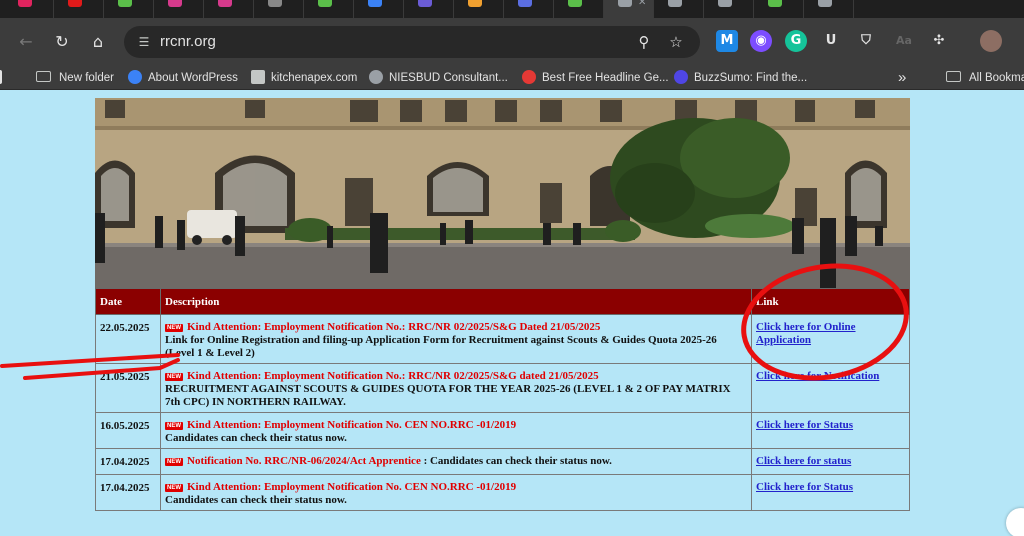  I want to click on row-date: 16.05.2025, so click(128, 430).